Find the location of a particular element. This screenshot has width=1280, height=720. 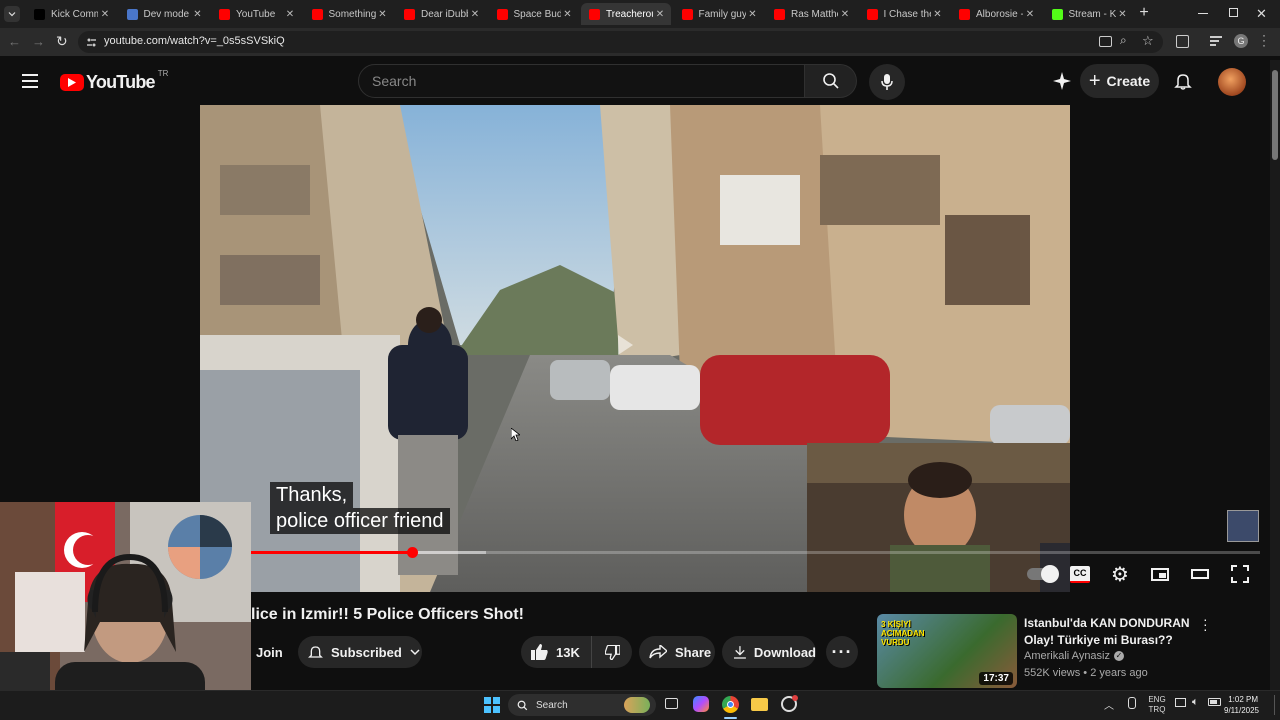

minimize-icon is located at coordinates (1203, 13).